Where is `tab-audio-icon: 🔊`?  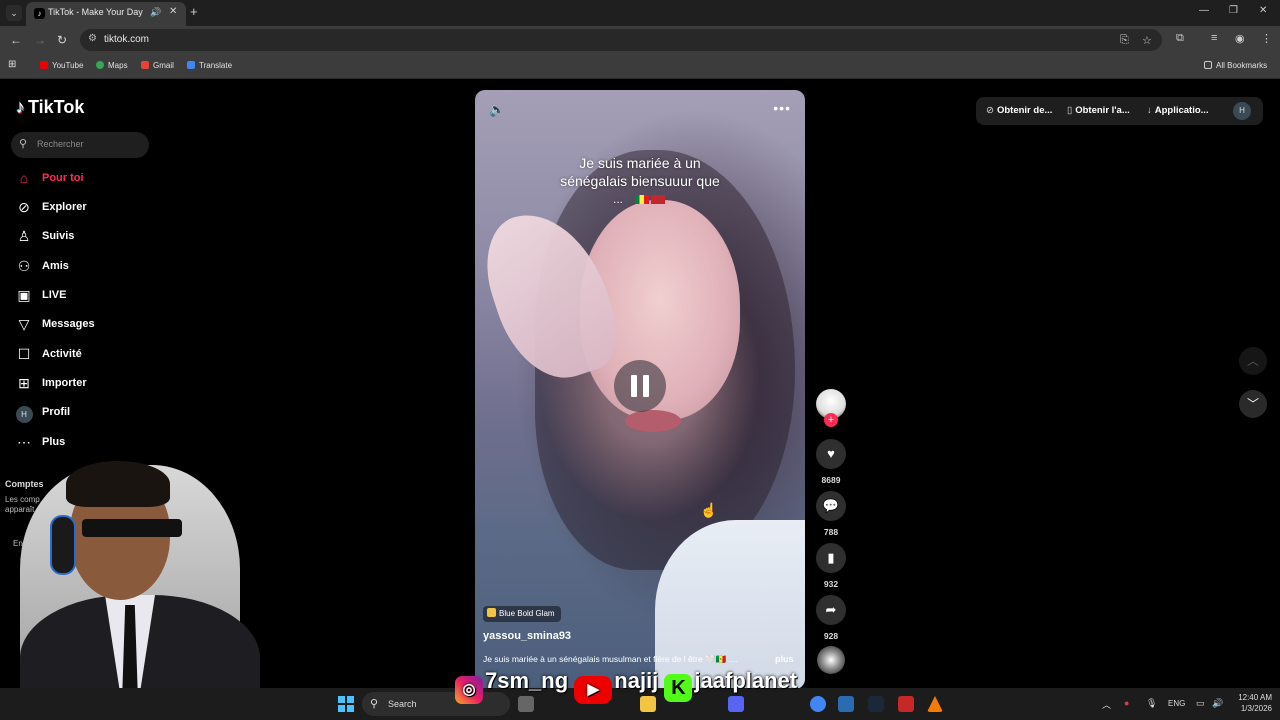
tab-audio-icon: 🔊 is located at coordinates (155, 12).